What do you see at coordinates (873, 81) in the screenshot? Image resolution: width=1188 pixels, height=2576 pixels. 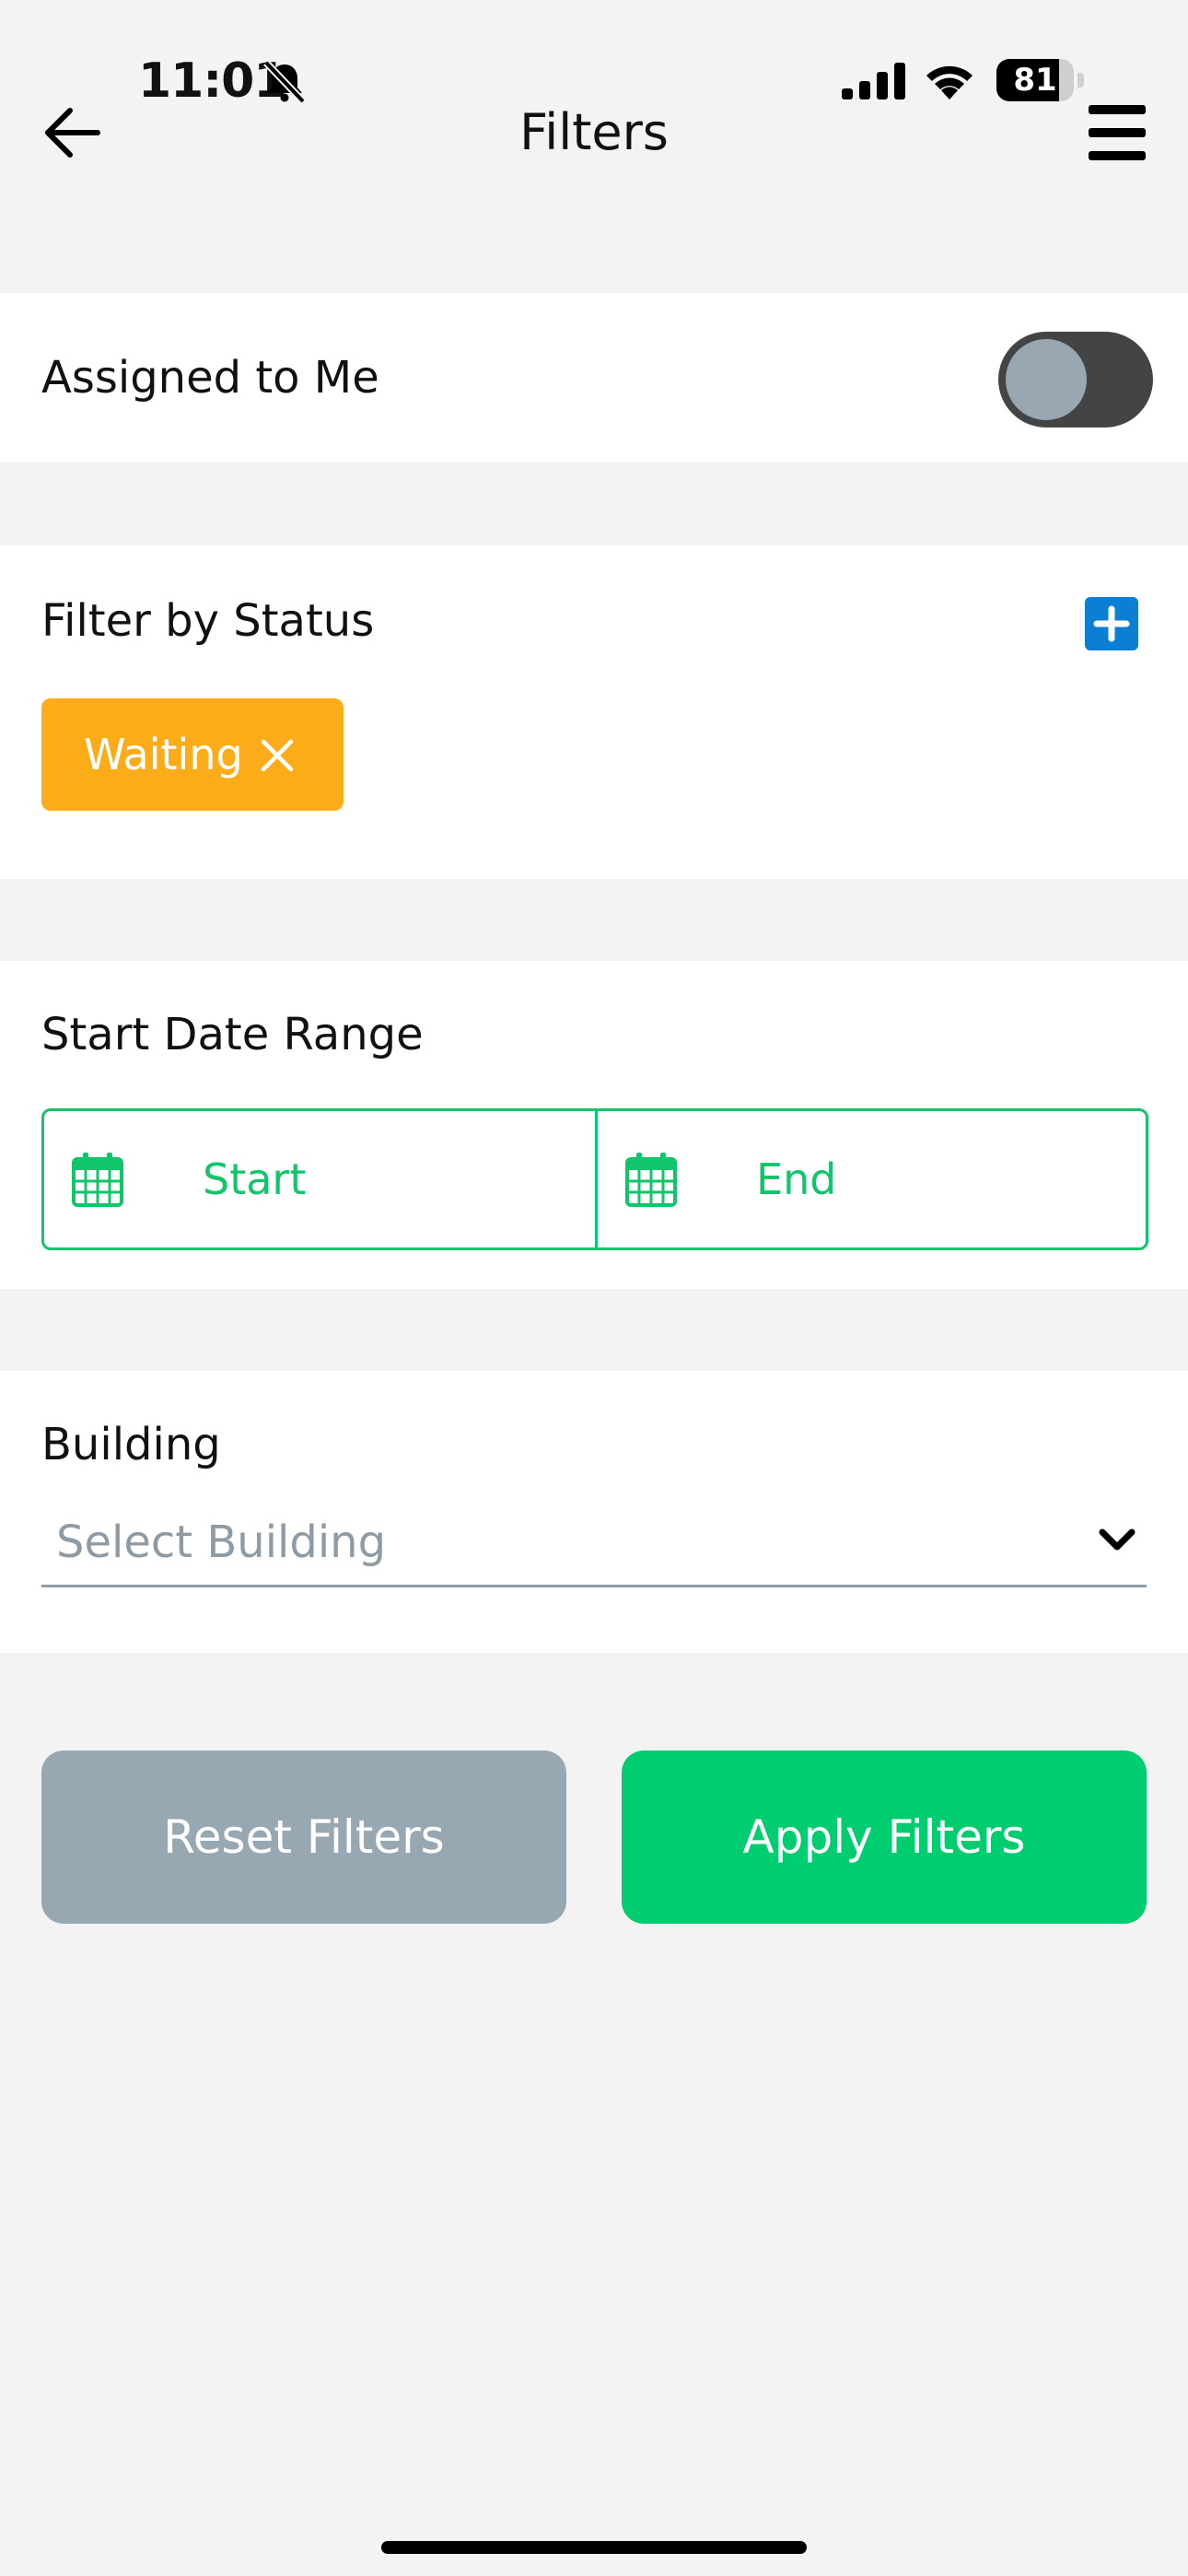 I see `cellular-signal-icon` at bounding box center [873, 81].